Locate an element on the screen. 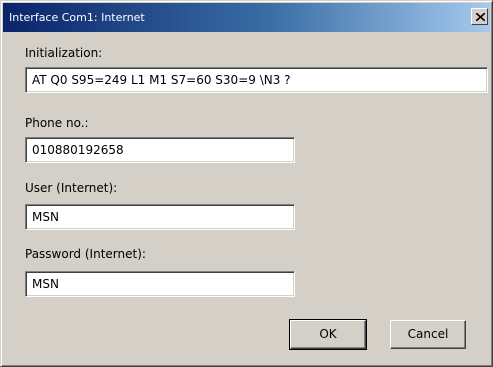  ok-button: OK is located at coordinates (328, 334).